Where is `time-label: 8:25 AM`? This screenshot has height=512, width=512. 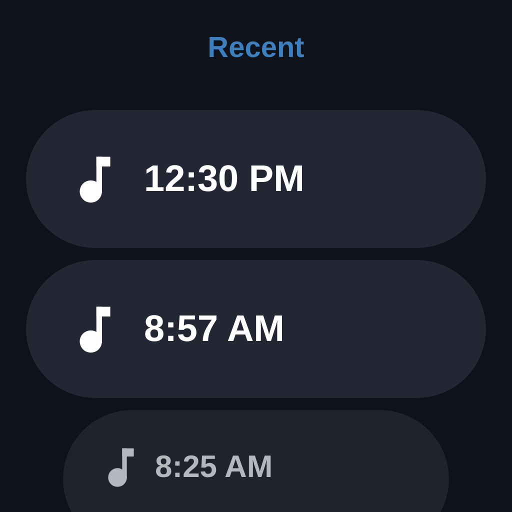 time-label: 8:25 AM is located at coordinates (214, 467).